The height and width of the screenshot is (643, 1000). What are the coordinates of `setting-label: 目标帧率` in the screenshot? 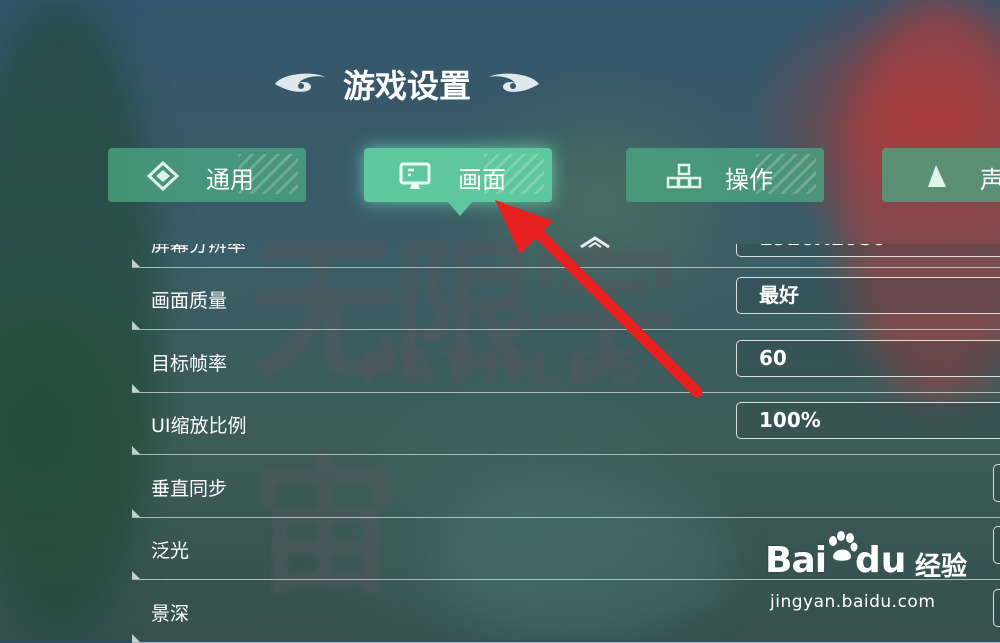 It's located at (189, 364).